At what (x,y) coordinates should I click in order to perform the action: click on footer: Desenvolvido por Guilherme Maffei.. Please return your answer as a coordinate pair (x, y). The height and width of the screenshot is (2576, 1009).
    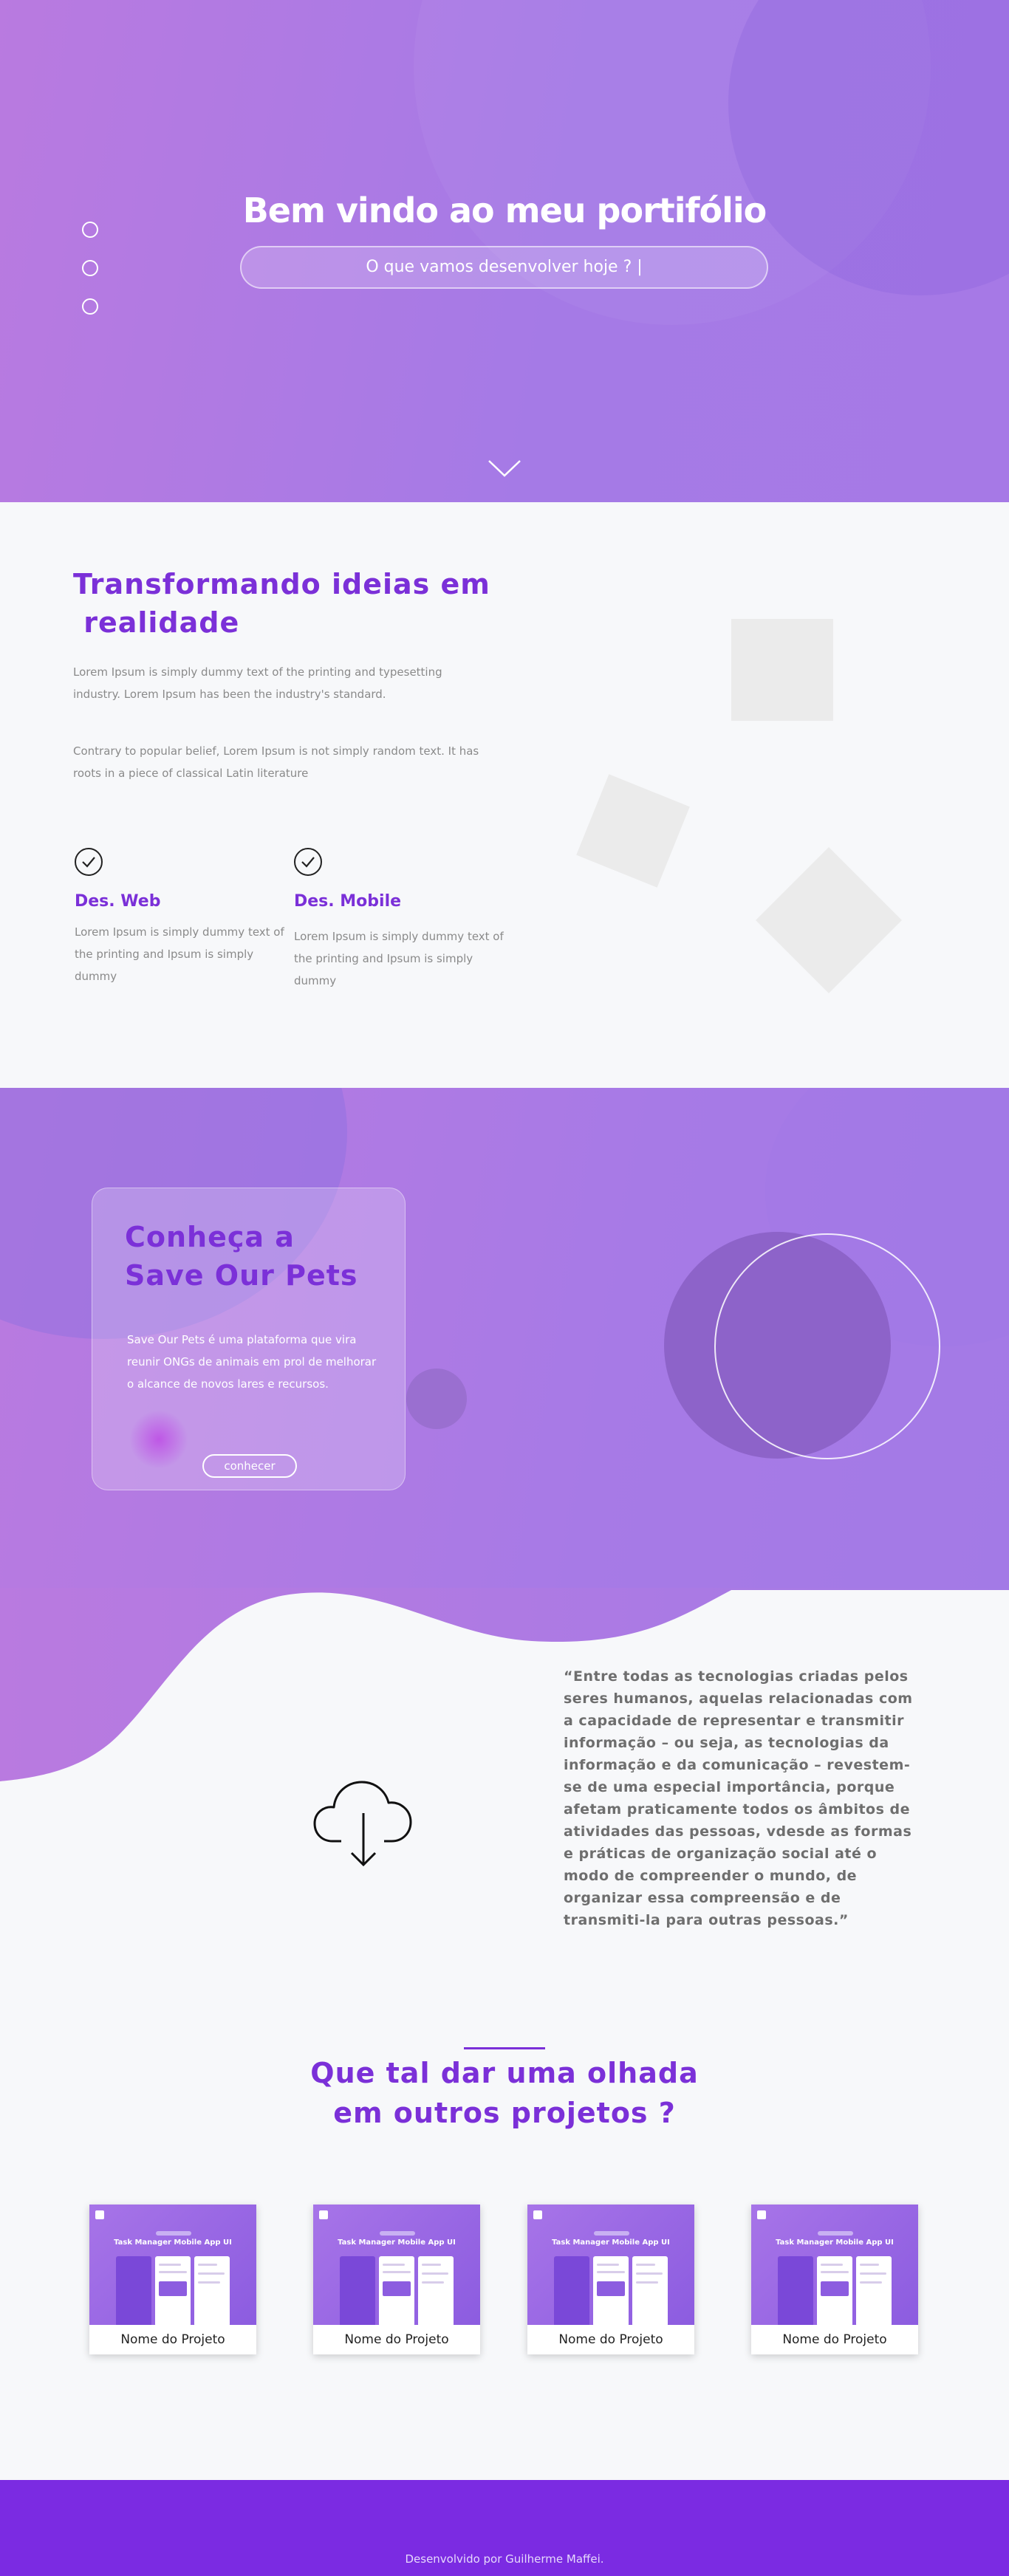
    Looking at the image, I should click on (504, 2528).